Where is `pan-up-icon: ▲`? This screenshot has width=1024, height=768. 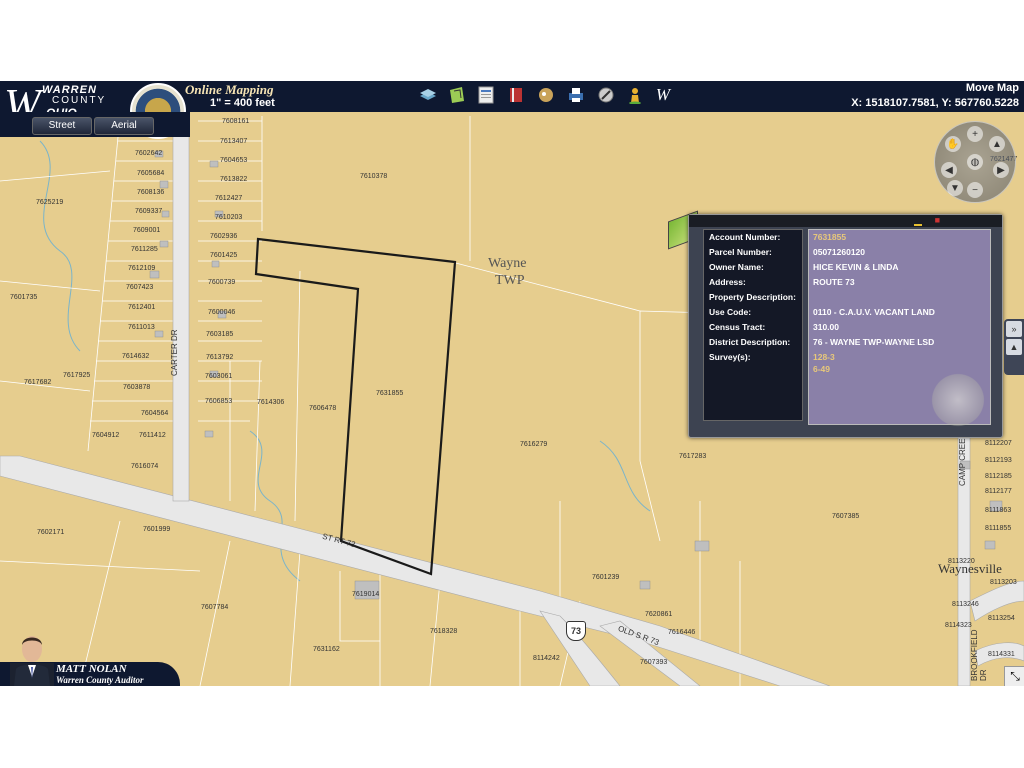 pan-up-icon: ▲ is located at coordinates (997, 144).